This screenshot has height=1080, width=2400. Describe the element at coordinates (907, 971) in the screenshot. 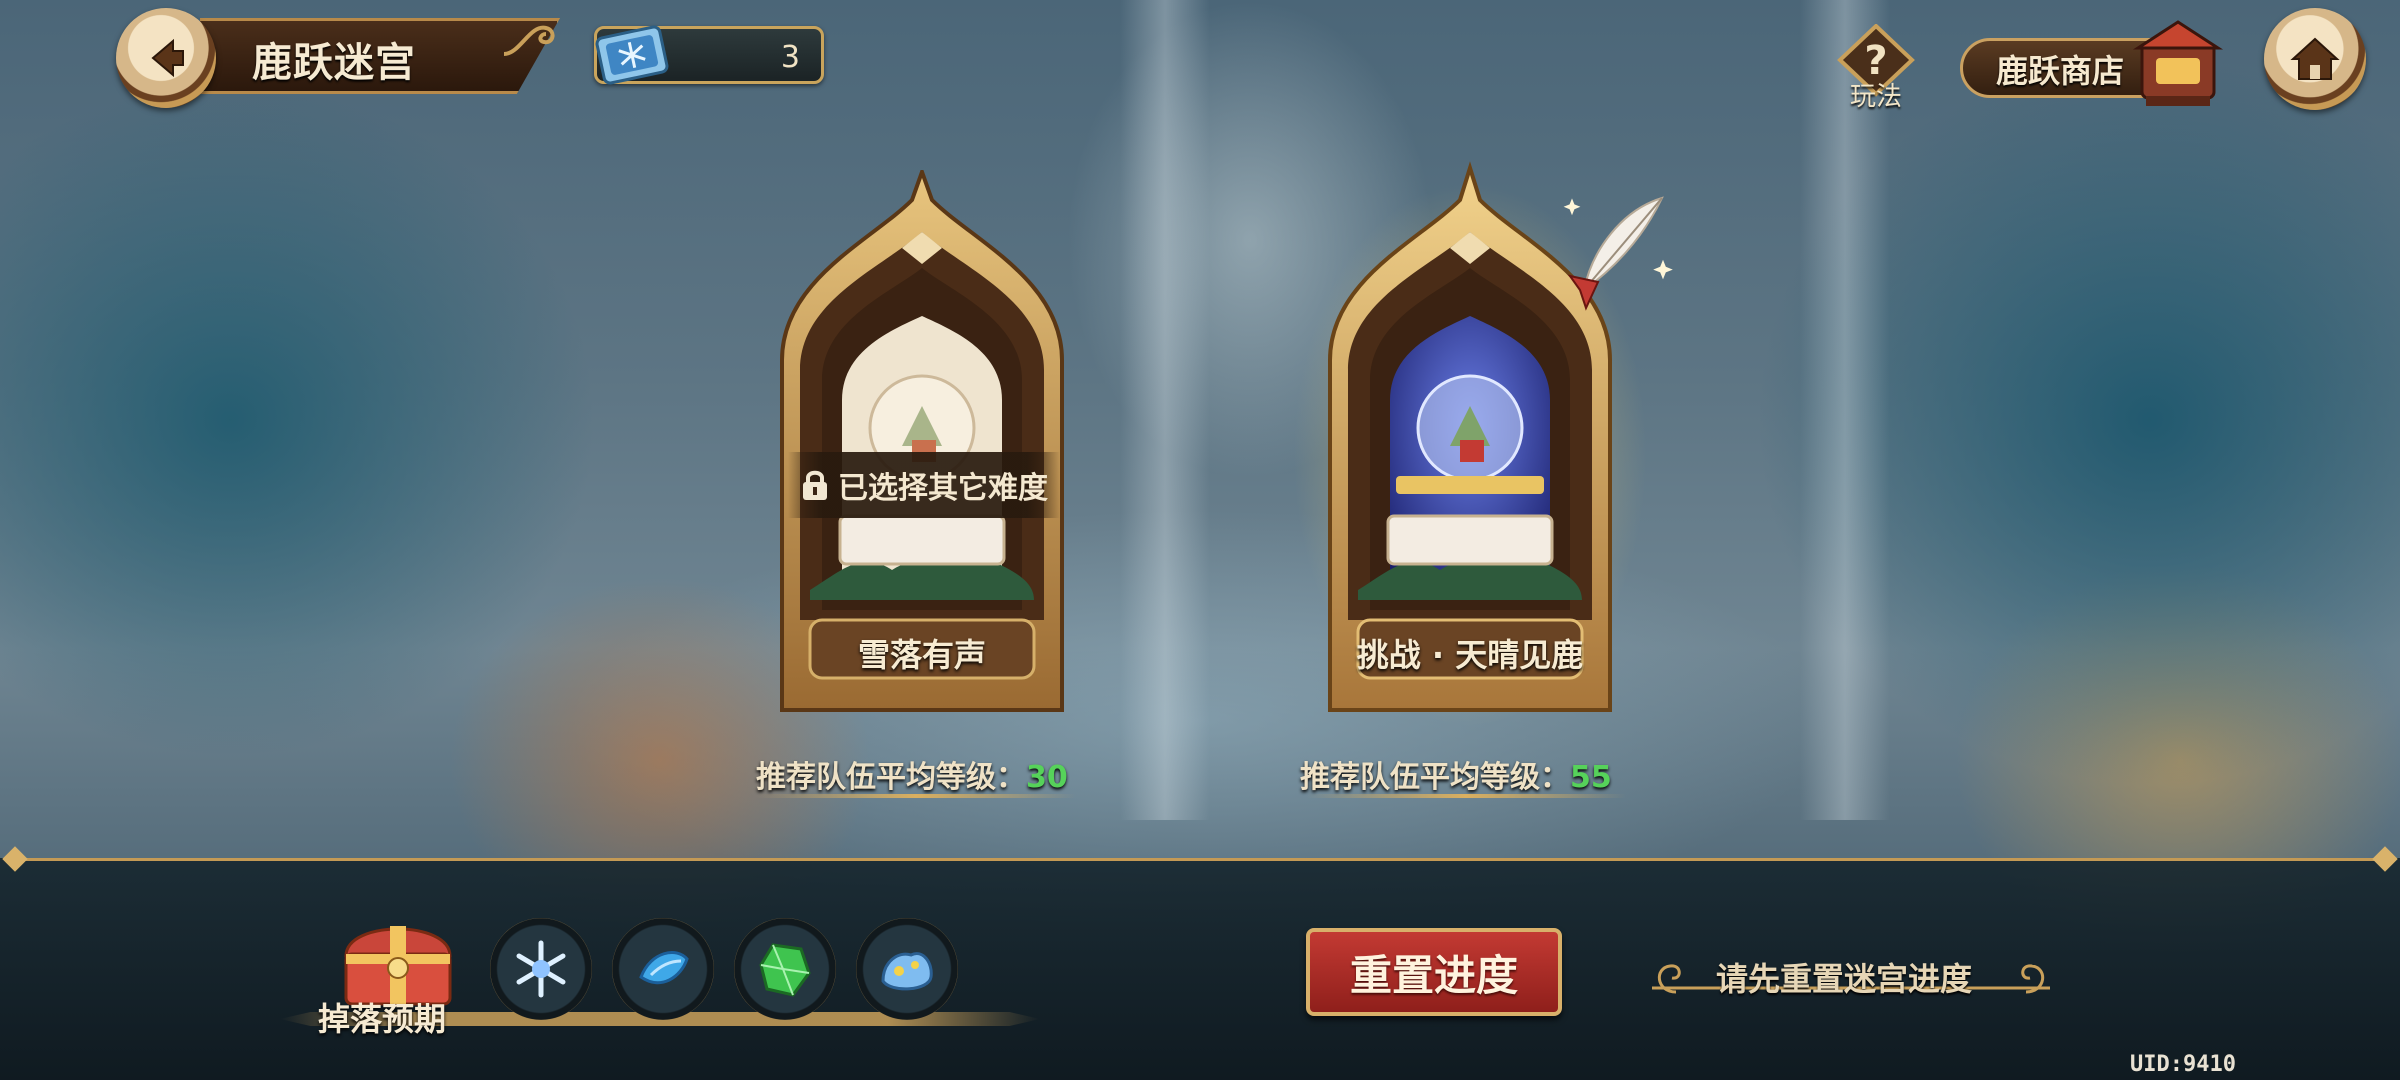

I see `ice-ore-icon` at that location.